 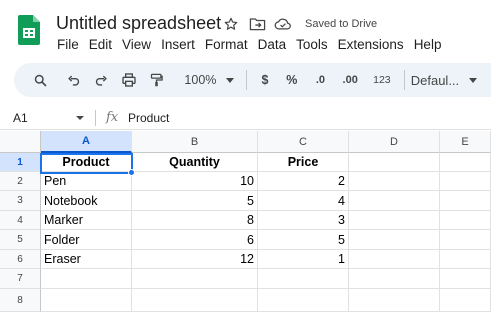 I want to click on cell-c3: 4, so click(x=303, y=201).